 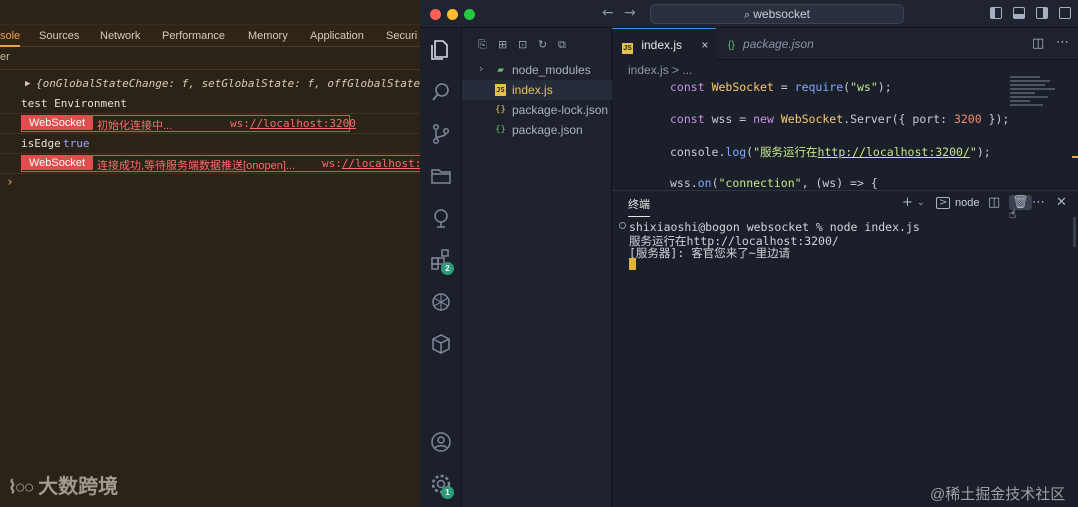 What do you see at coordinates (441, 92) in the screenshot?
I see `search-icon` at bounding box center [441, 92].